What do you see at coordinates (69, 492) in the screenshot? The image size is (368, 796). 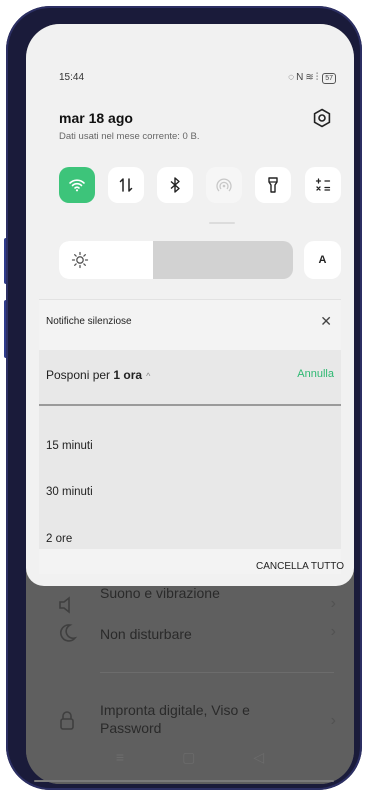 I see `snooze-option-30min: 30 minuti` at bounding box center [69, 492].